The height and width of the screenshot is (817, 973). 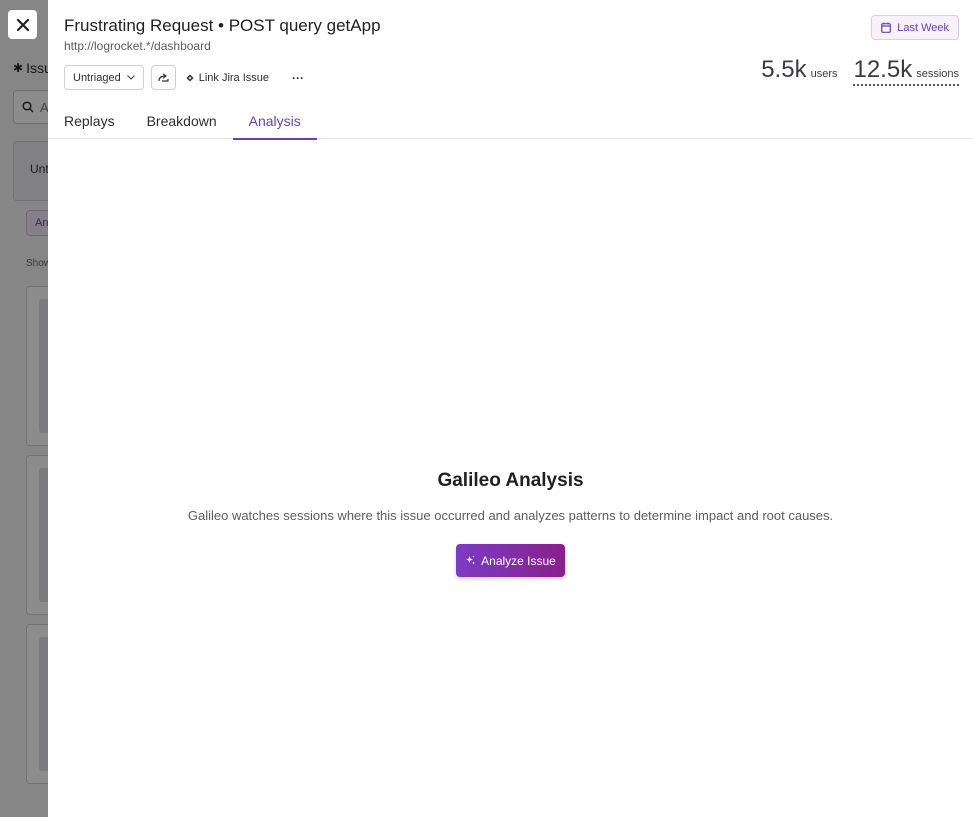 I want to click on more-icon: ···, so click(x=298, y=77).